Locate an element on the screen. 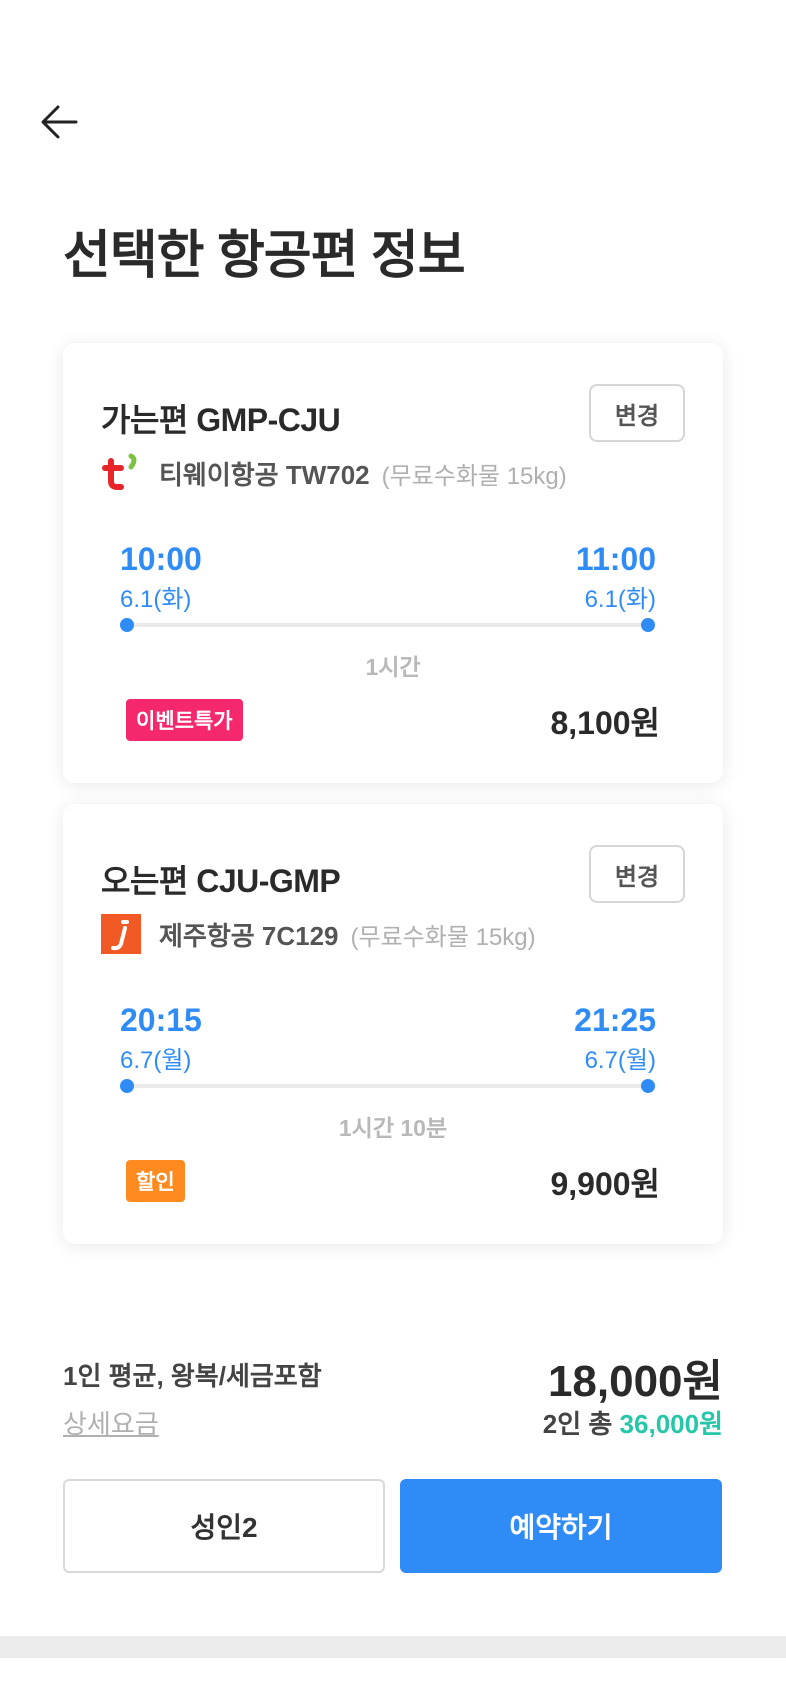 The height and width of the screenshot is (1704, 786). airline-row: 티웨이항공 TW702 (무료수화물 15kg) is located at coordinates (334, 473).